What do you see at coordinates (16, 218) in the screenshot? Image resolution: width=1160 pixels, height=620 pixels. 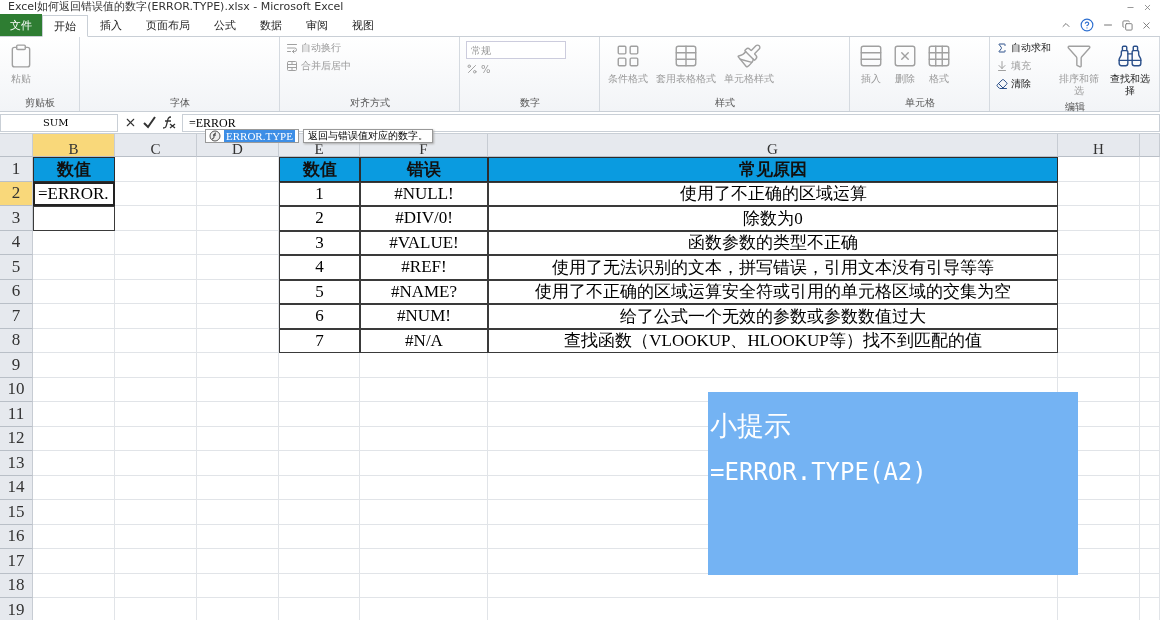 I see `row-header: 3` at bounding box center [16, 218].